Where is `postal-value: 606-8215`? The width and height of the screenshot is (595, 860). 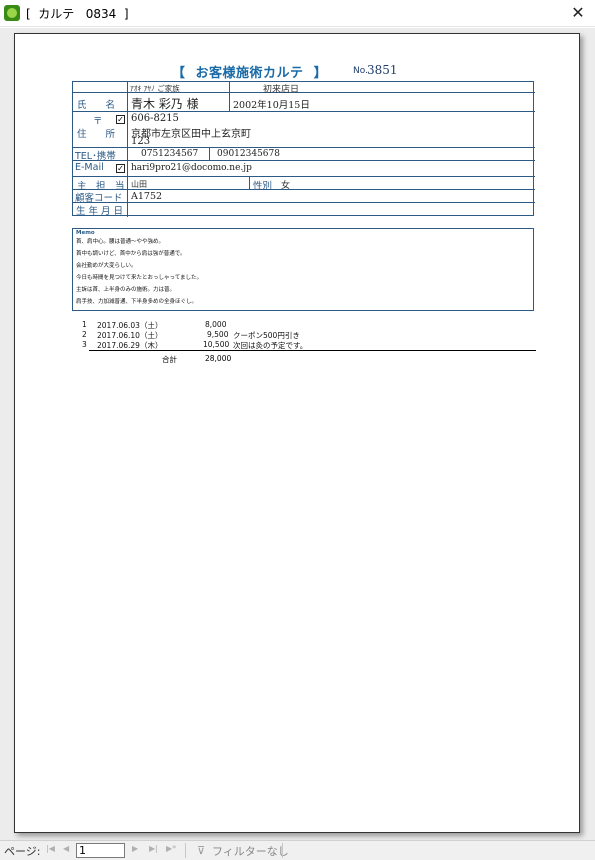
postal-value: 606-8215 is located at coordinates (155, 118).